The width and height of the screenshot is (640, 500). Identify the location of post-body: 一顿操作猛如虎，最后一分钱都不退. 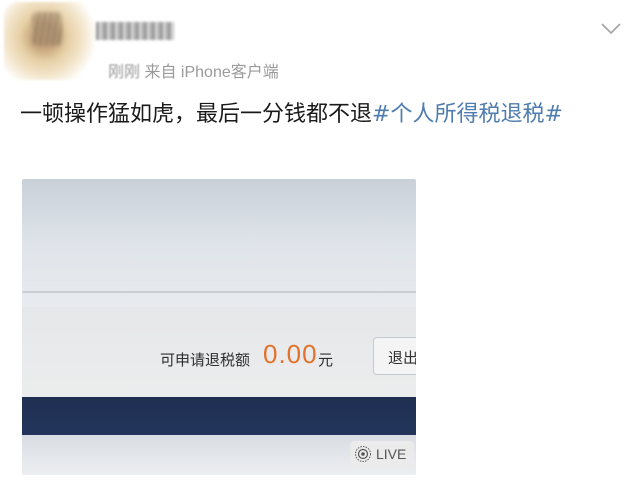
(196, 114).